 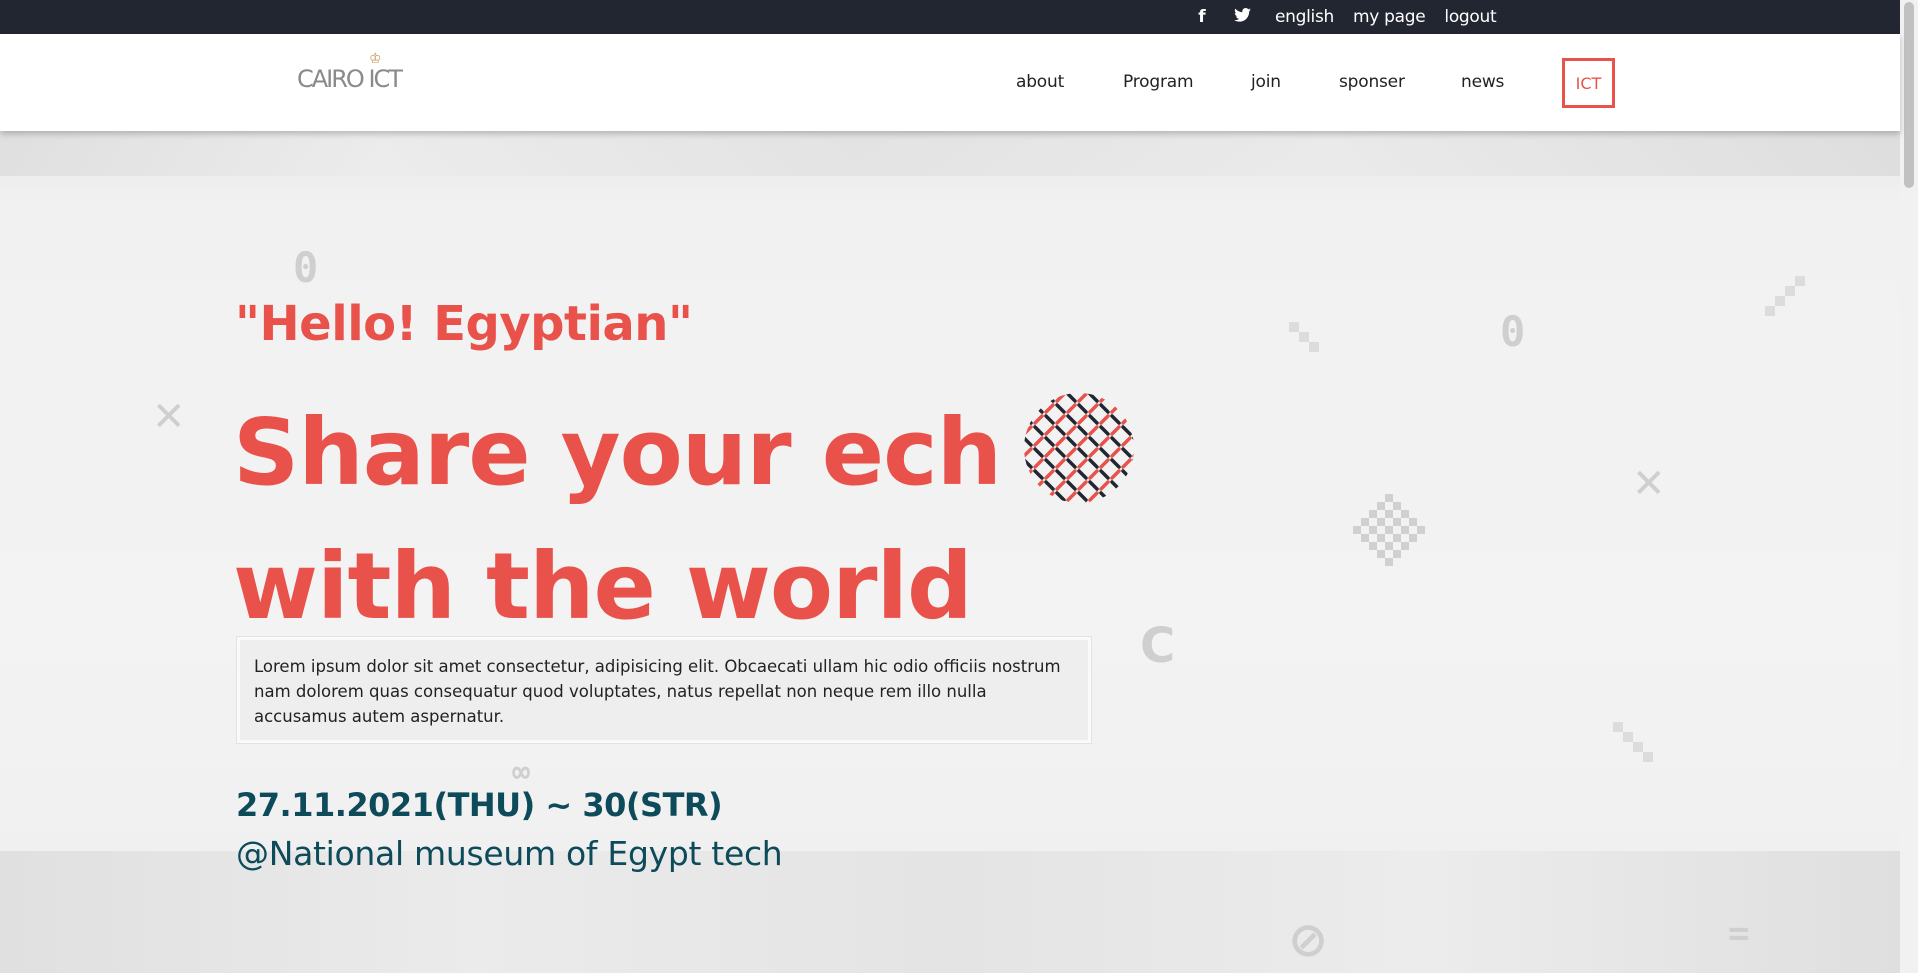 What do you see at coordinates (1470, 17) in the screenshot?
I see `logout-link: logout` at bounding box center [1470, 17].